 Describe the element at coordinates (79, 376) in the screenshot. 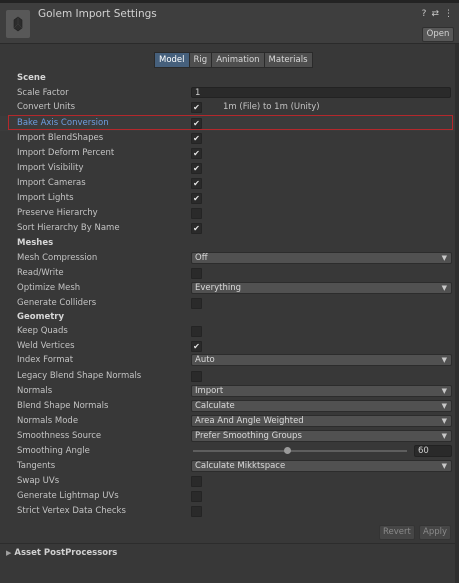

I see `legacy-blend-shape-normals-label: Legacy Blend Shape Normals` at that location.